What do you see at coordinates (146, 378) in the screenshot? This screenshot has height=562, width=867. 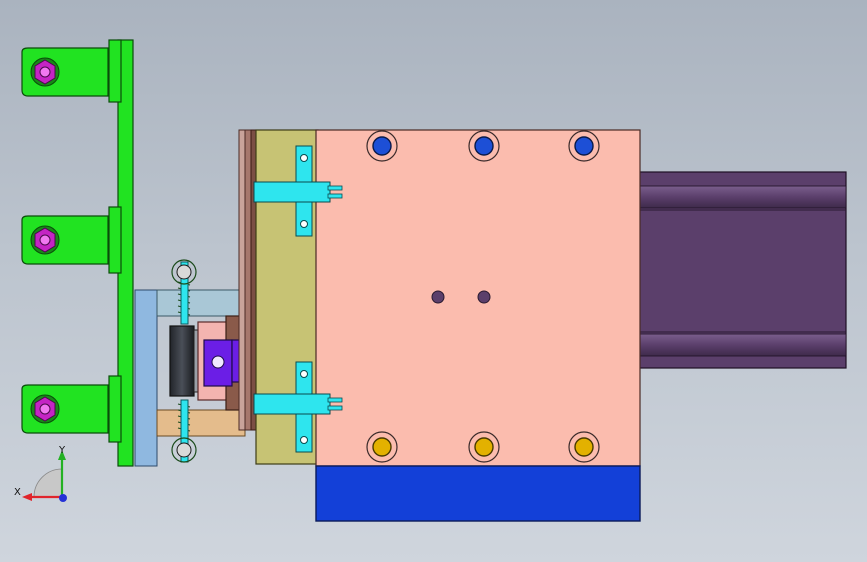 I see `side-plate` at bounding box center [146, 378].